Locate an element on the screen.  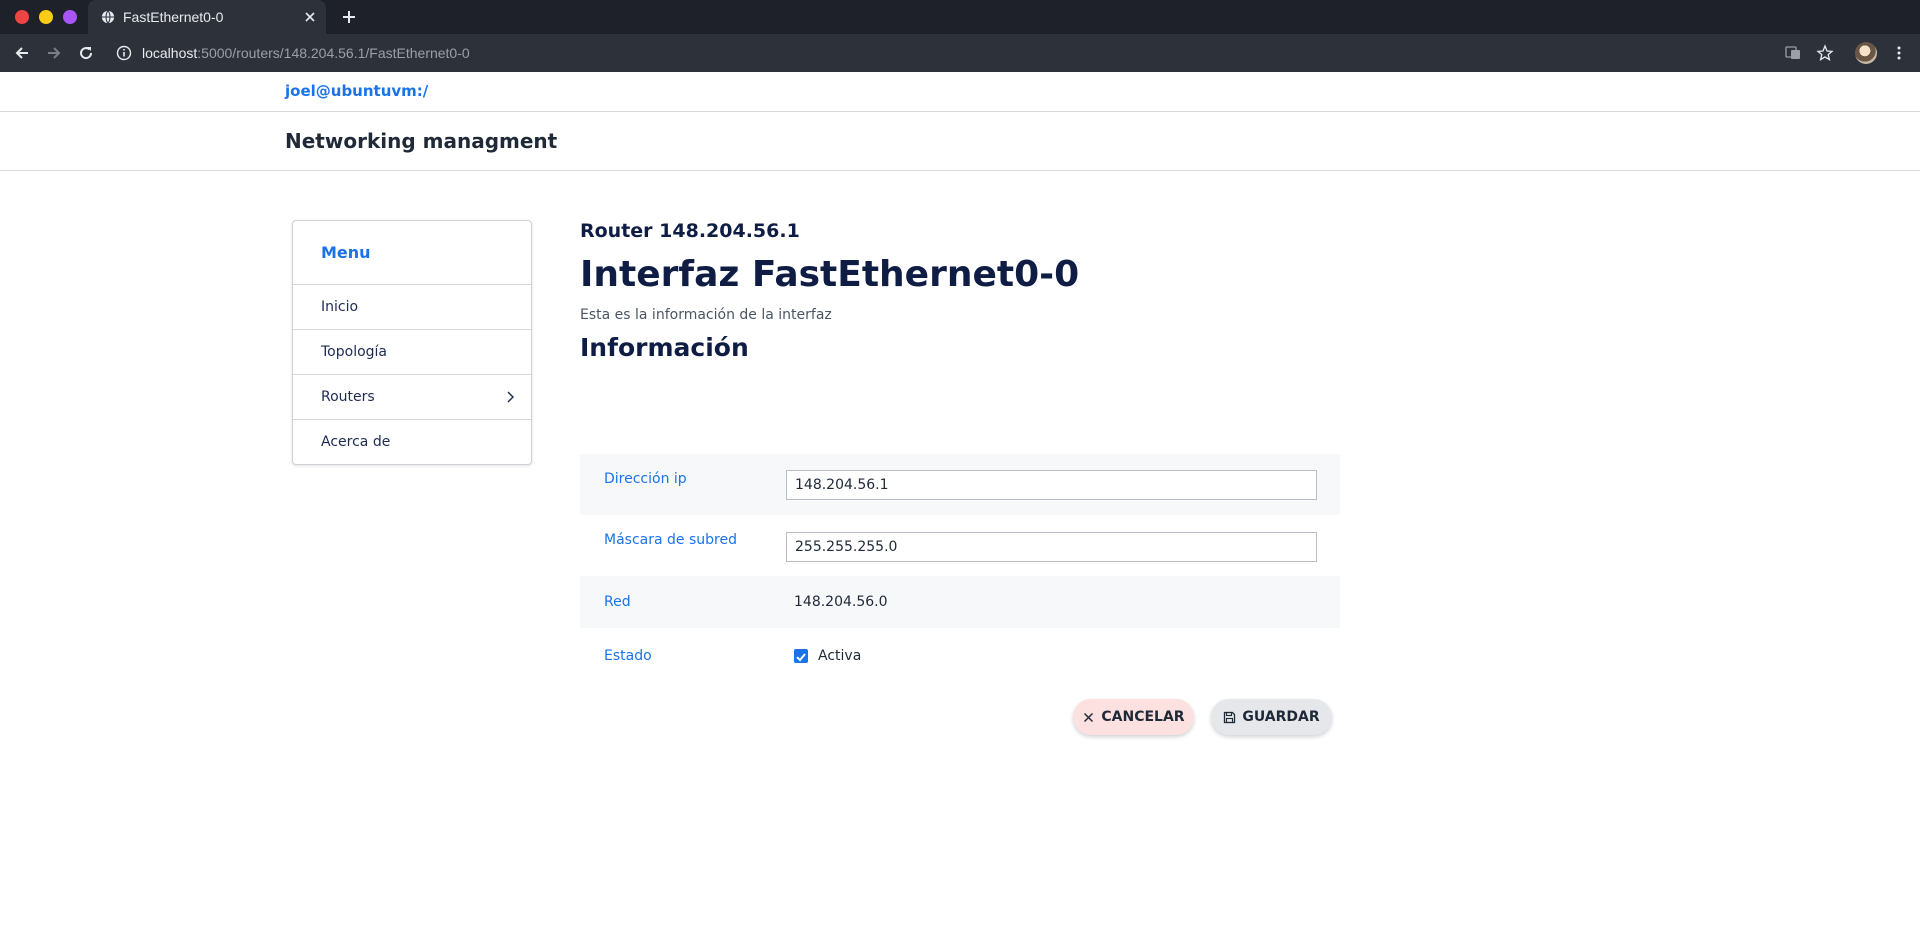
close-icon is located at coordinates (1089, 717).